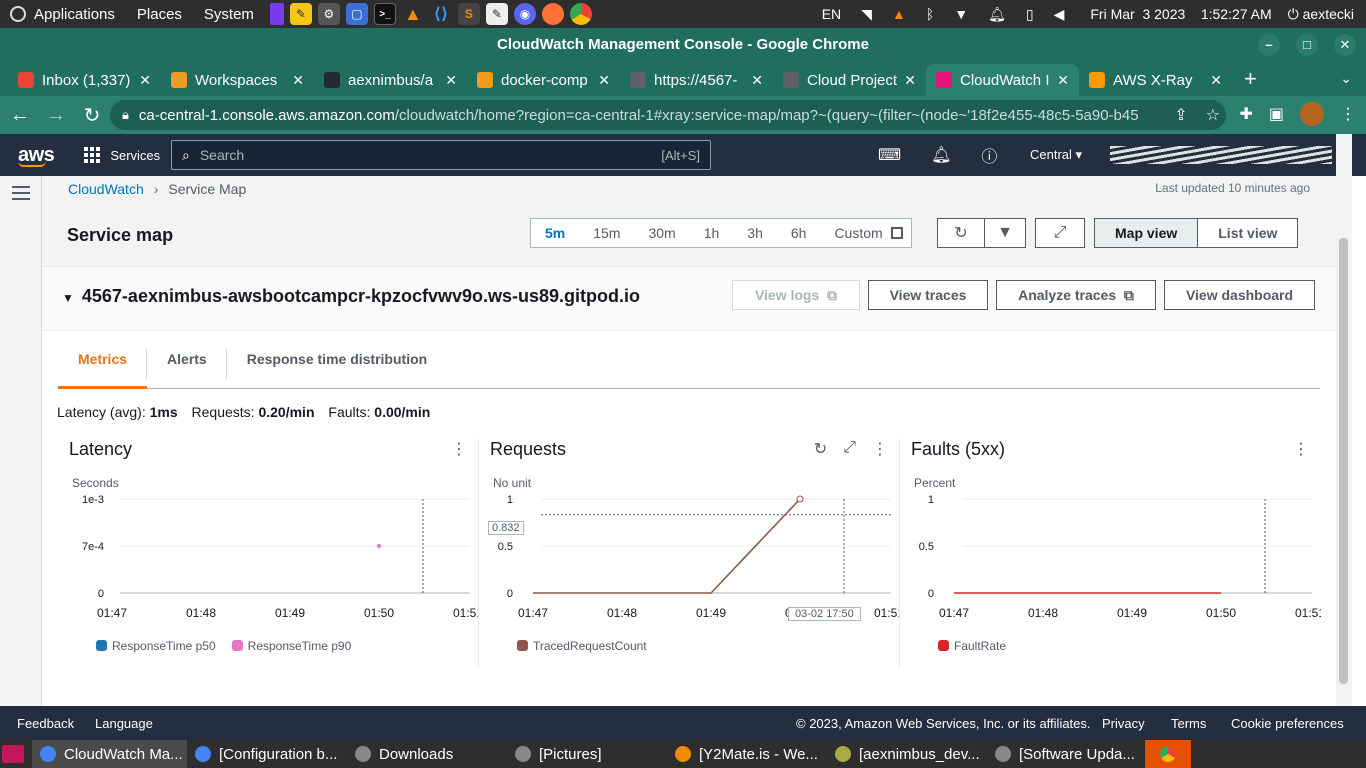 This screenshot has height=768, width=1366. Describe the element at coordinates (125, 115) in the screenshot. I see `lock-icon: 🔒︎` at that location.